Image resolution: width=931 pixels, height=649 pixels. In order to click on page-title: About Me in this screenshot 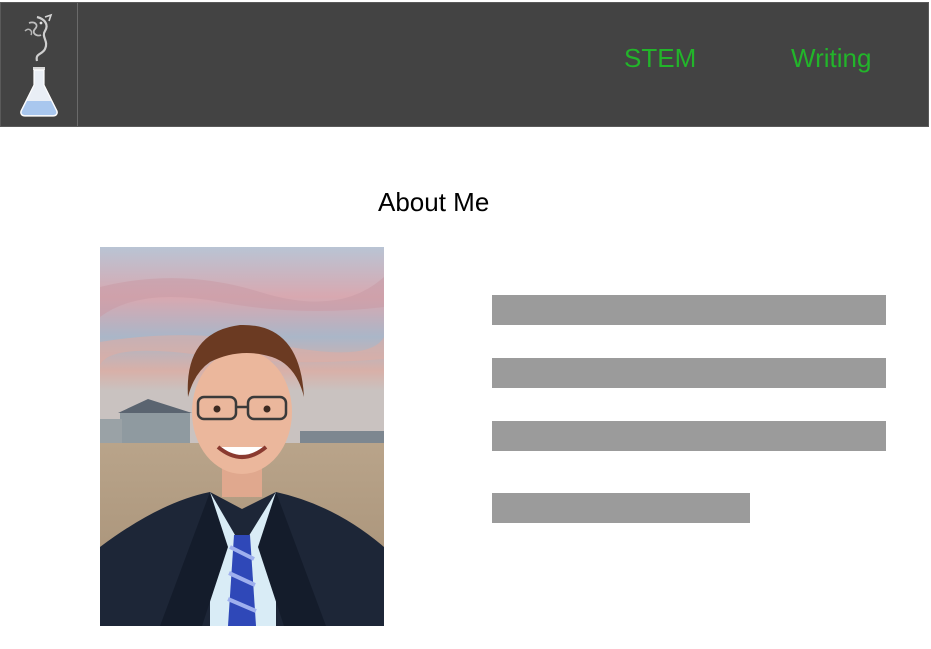, I will do `click(434, 202)`.